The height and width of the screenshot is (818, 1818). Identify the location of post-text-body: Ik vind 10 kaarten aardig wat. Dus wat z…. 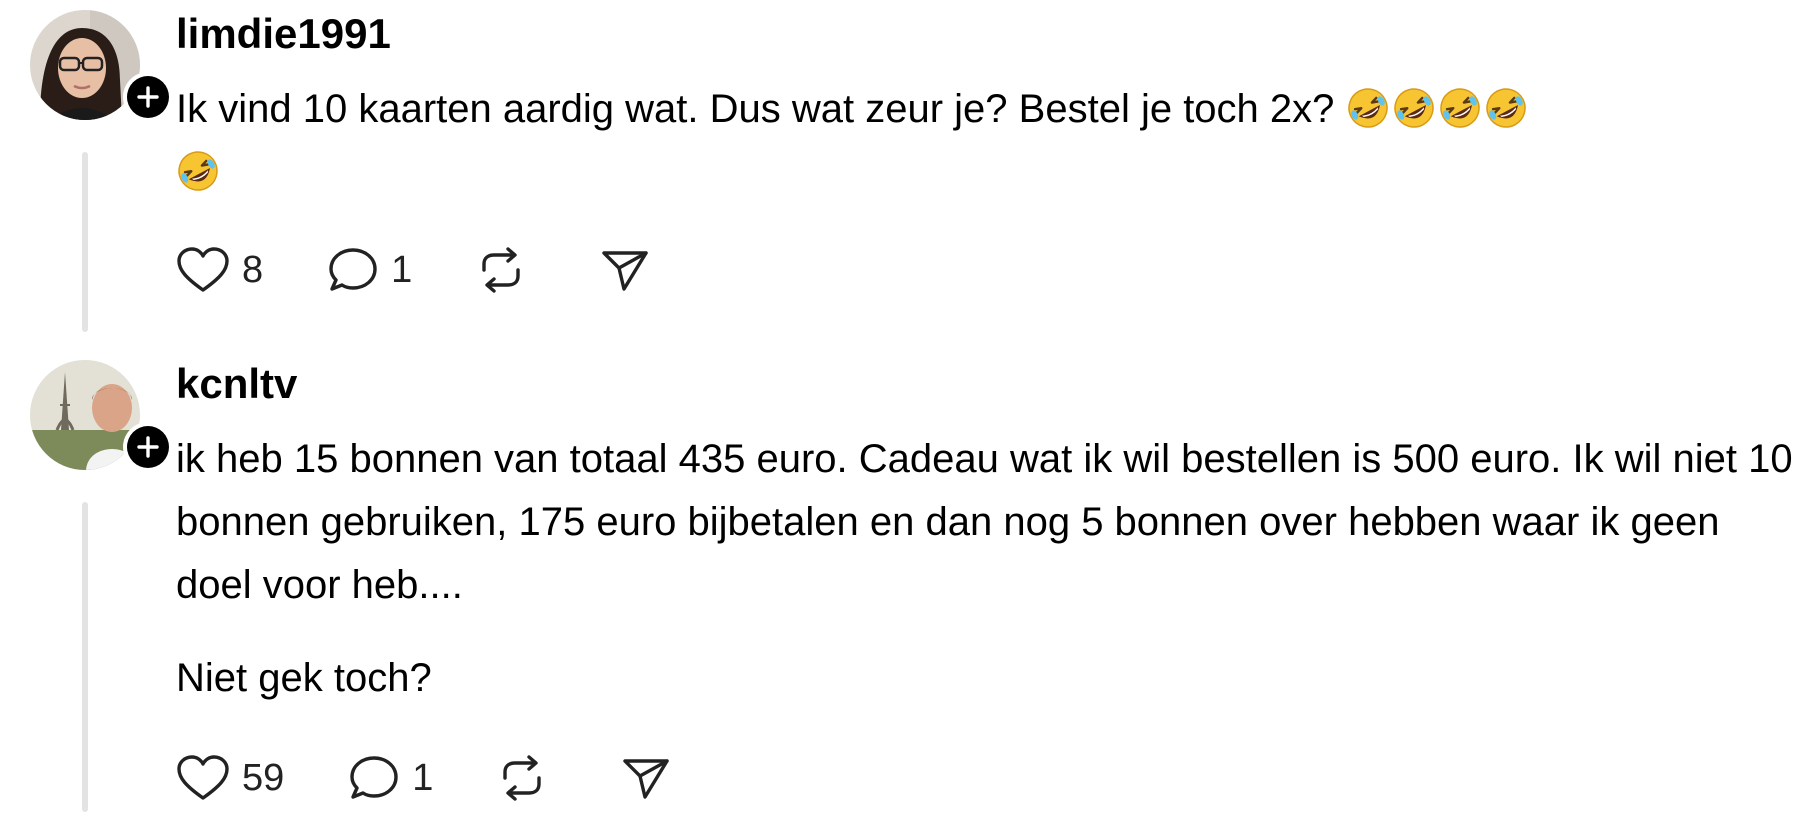
(761, 109).